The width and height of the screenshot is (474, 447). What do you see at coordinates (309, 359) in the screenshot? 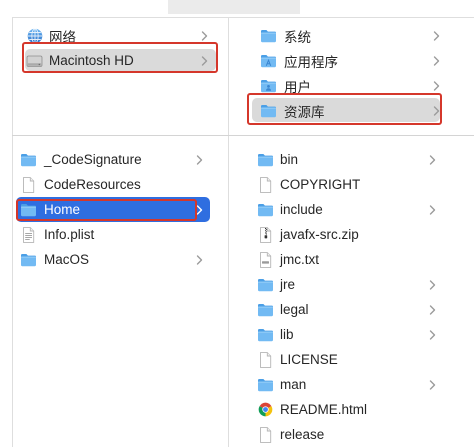
I see `item-label: LICENSE` at bounding box center [309, 359].